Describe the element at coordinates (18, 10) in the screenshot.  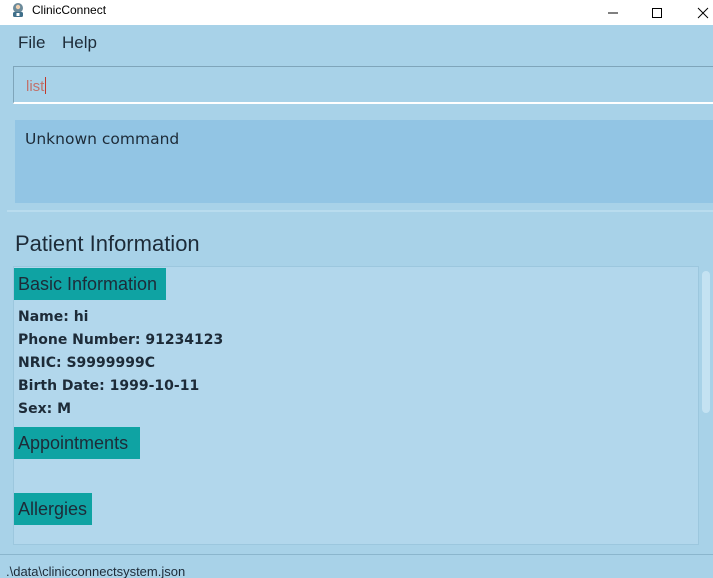
I see `clinic-app-icon` at that location.